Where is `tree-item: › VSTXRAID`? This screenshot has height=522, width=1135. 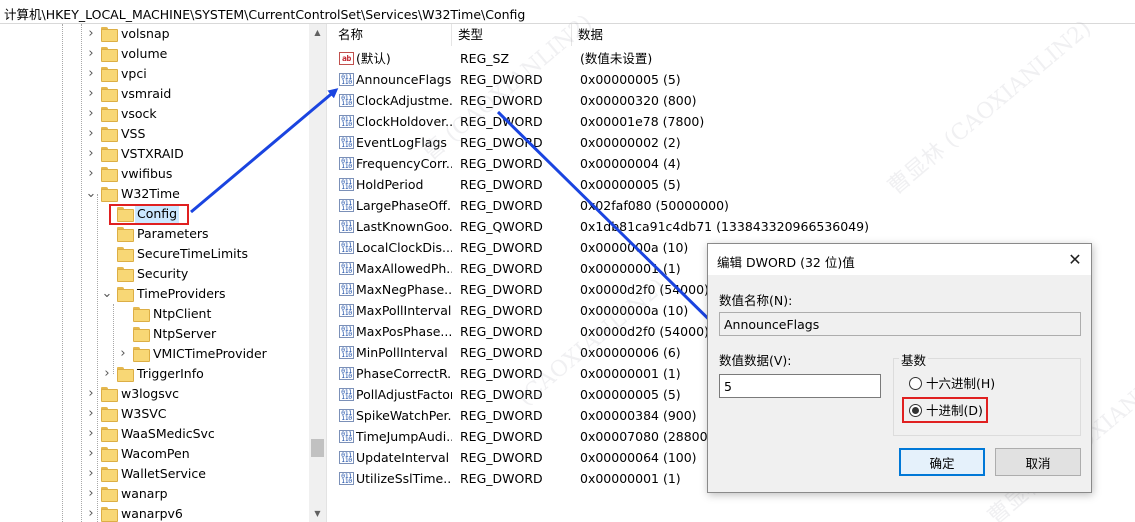 tree-item: › VSTXRAID is located at coordinates (152, 154).